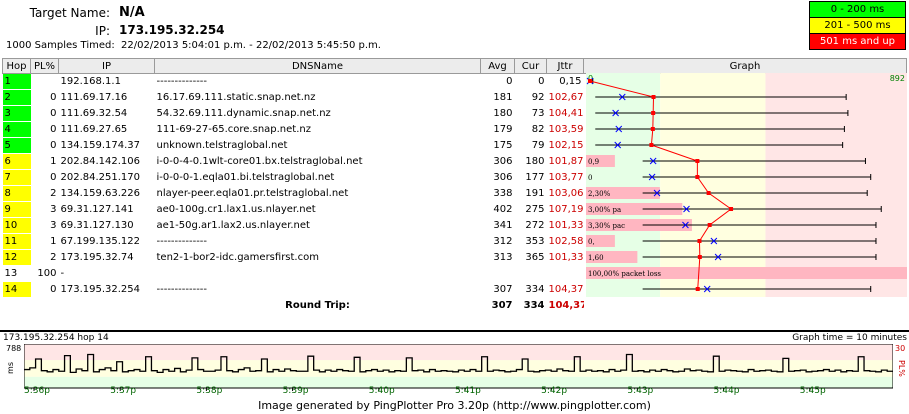 The height and width of the screenshot is (414, 909). Describe the element at coordinates (497, 81) in the screenshot. I see `avg-latency: 0` at that location.